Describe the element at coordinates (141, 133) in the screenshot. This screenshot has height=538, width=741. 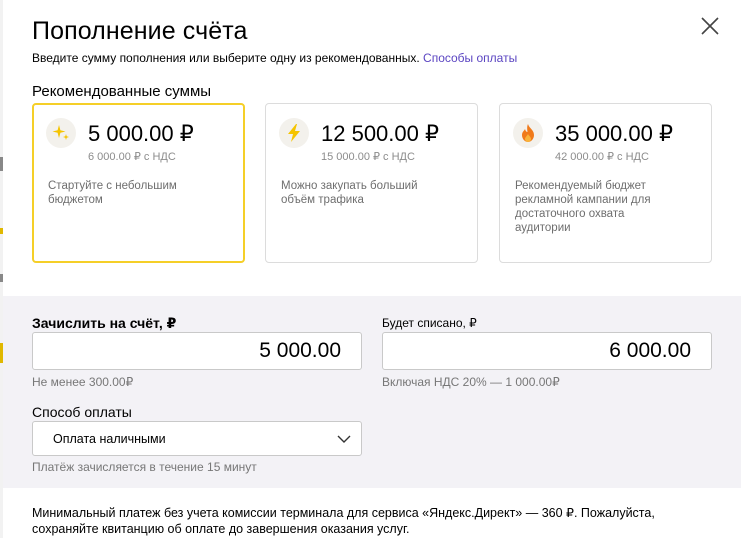
I see `card-amount: 5 000.00 ₽` at that location.